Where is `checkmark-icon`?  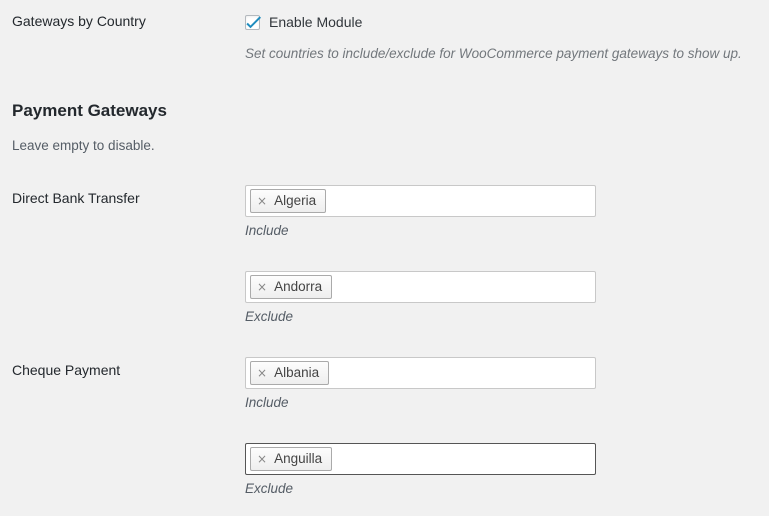 checkmark-icon is located at coordinates (253, 21).